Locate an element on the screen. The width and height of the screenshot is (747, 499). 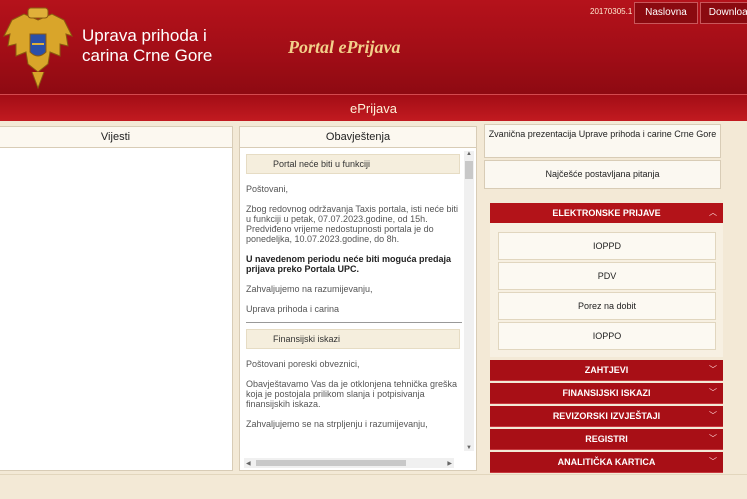
faq-link: Najčešće postavljana pitanja is located at coordinates (602, 174).